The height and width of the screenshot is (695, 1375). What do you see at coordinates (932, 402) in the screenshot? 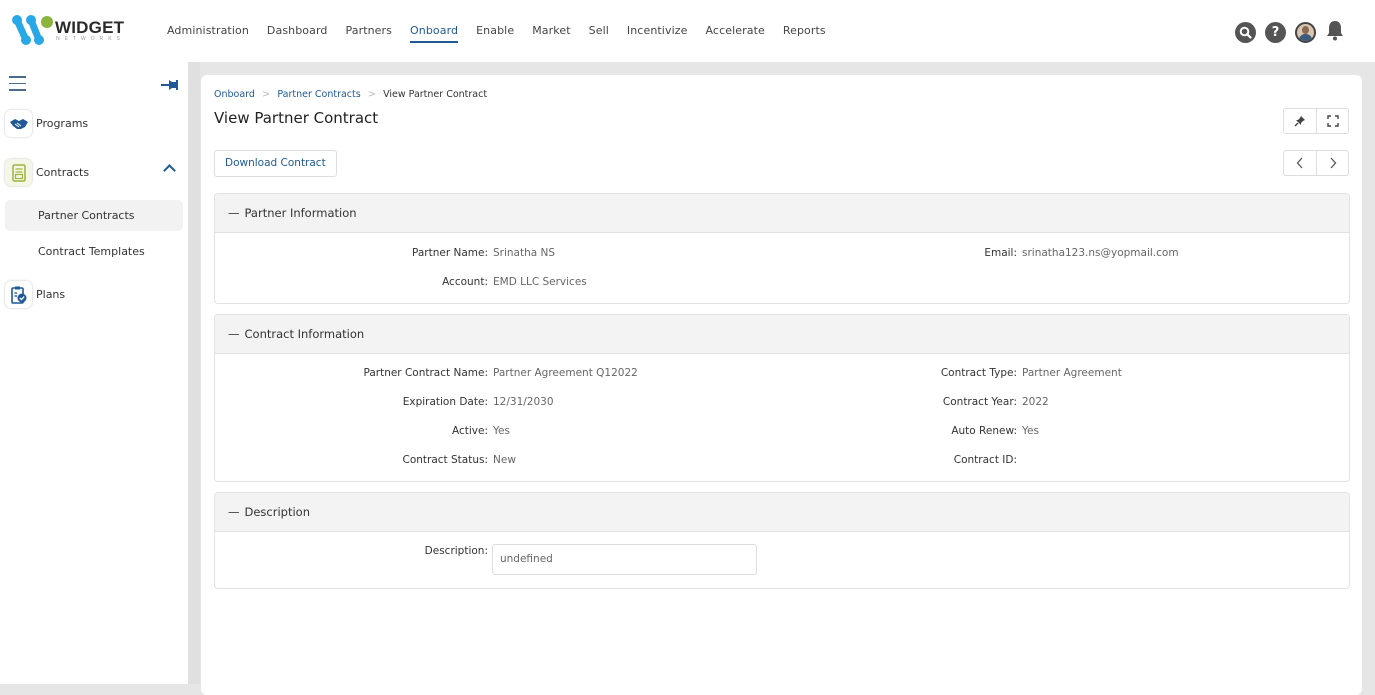
I see `contract-year-field: Contract Year: 2022` at bounding box center [932, 402].